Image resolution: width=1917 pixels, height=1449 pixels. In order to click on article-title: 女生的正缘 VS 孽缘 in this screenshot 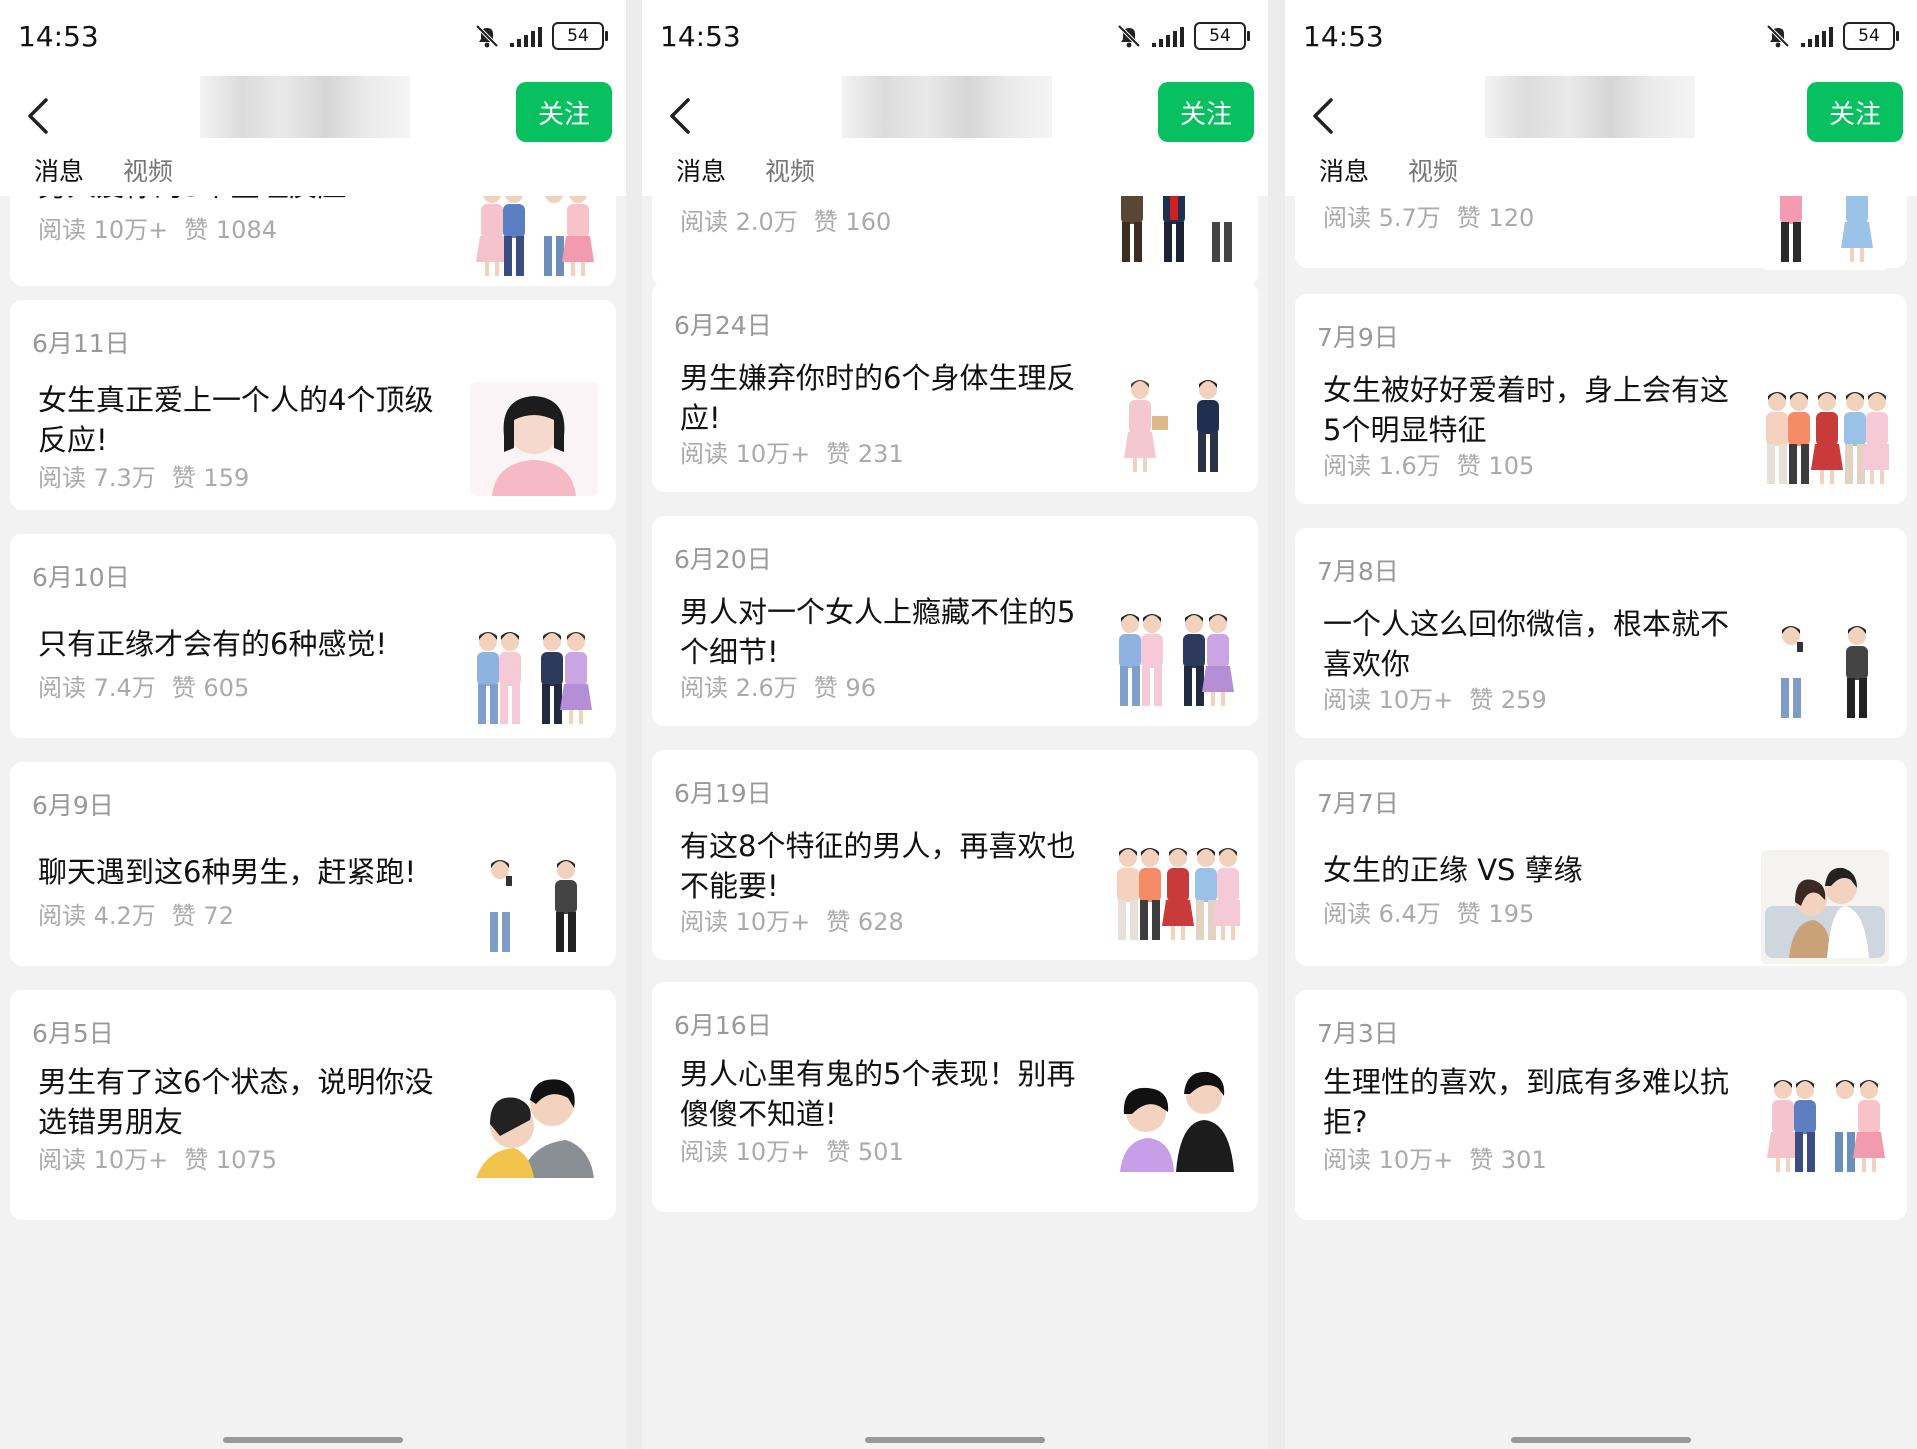, I will do `click(1533, 870)`.